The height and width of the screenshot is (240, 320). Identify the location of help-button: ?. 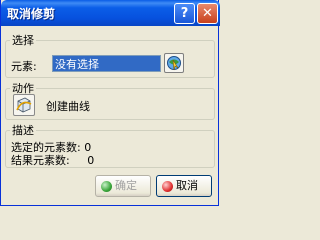
(184, 13).